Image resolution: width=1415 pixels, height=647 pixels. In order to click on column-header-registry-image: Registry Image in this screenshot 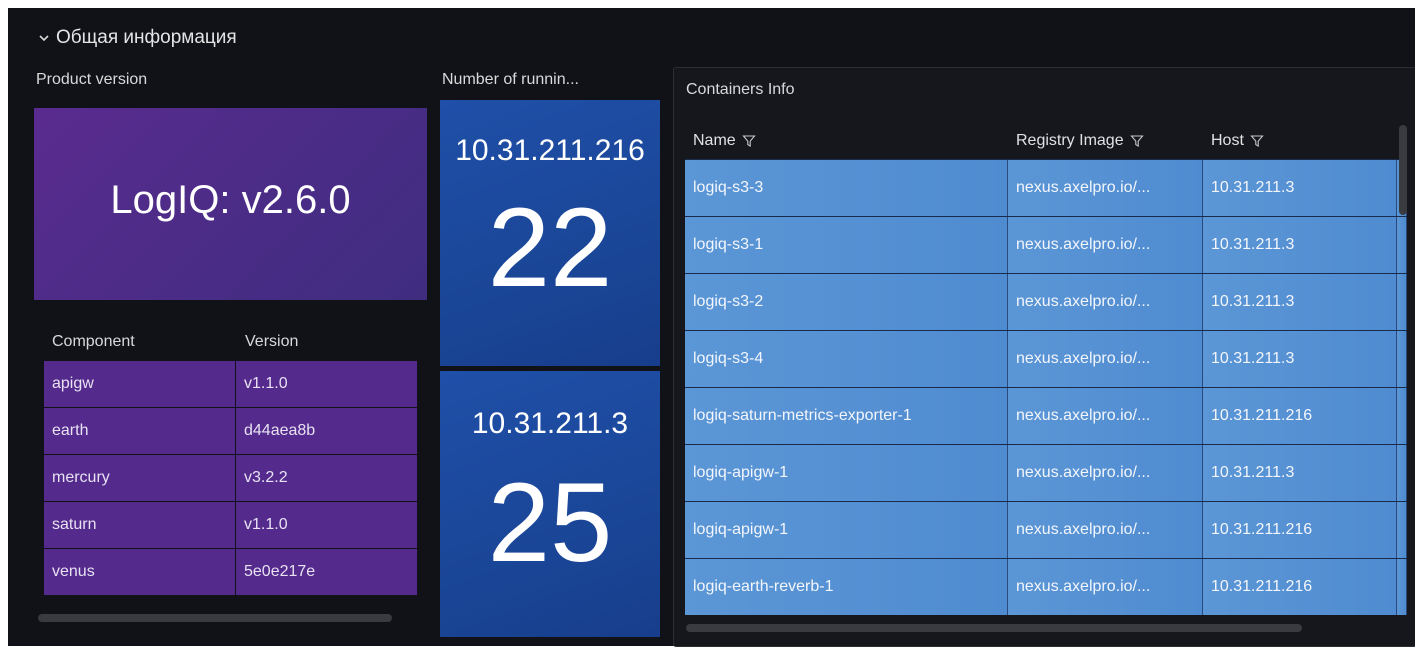, I will do `click(1105, 141)`.